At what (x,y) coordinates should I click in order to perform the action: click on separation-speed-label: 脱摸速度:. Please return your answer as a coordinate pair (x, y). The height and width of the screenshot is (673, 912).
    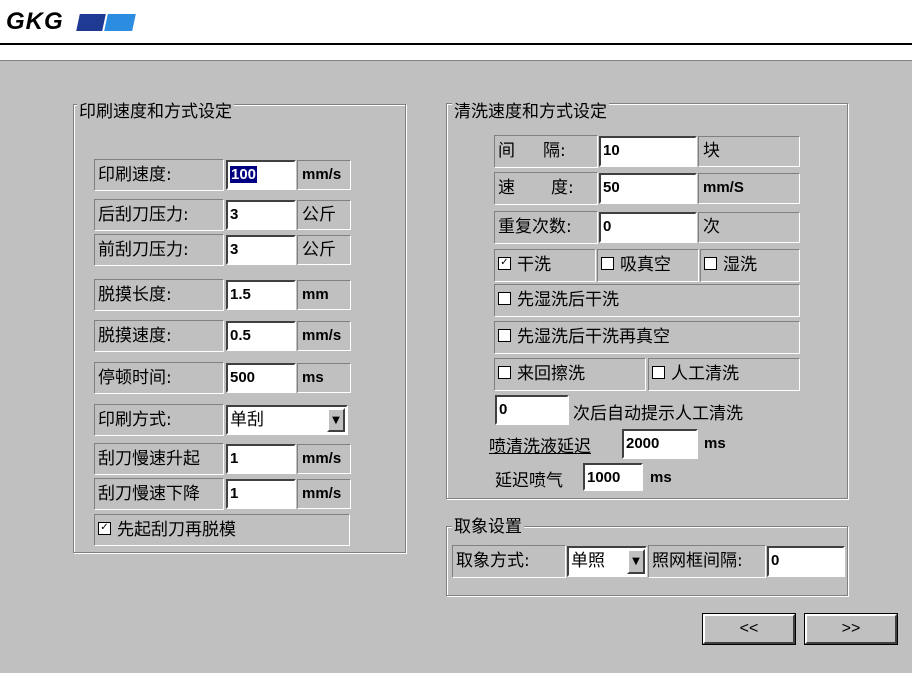
    Looking at the image, I should click on (159, 336).